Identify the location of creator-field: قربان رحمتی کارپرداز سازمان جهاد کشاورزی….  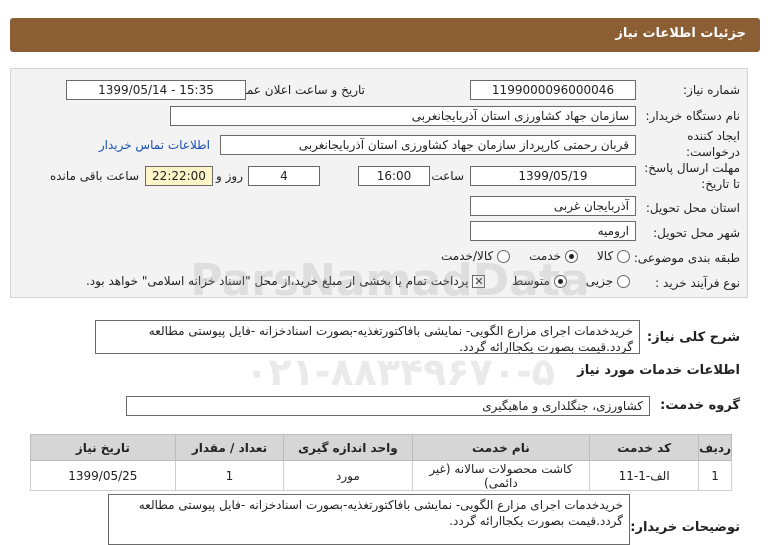
(428, 145).